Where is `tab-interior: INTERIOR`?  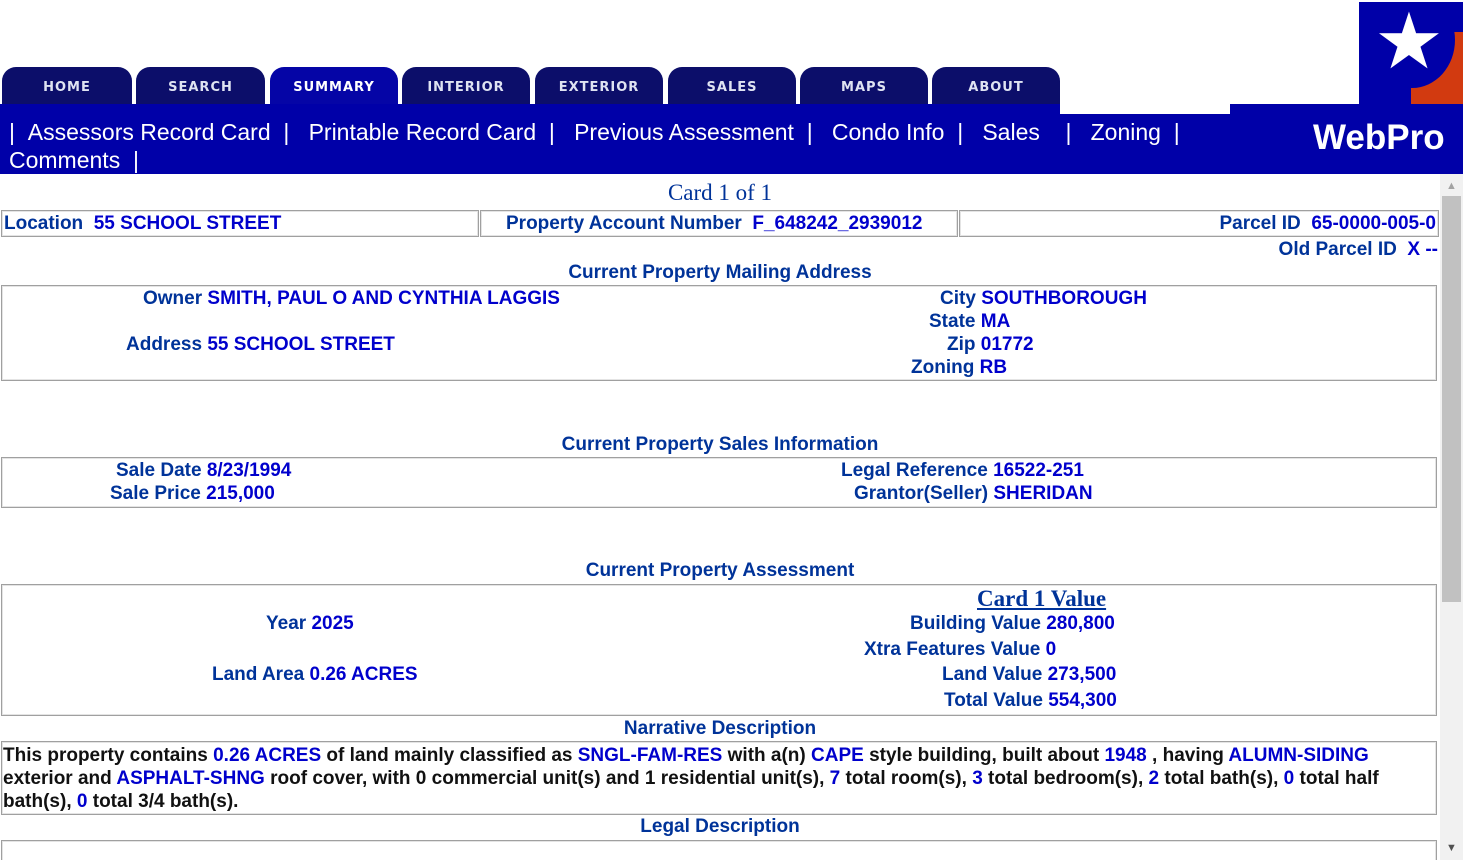
tab-interior: INTERIOR is located at coordinates (466, 86).